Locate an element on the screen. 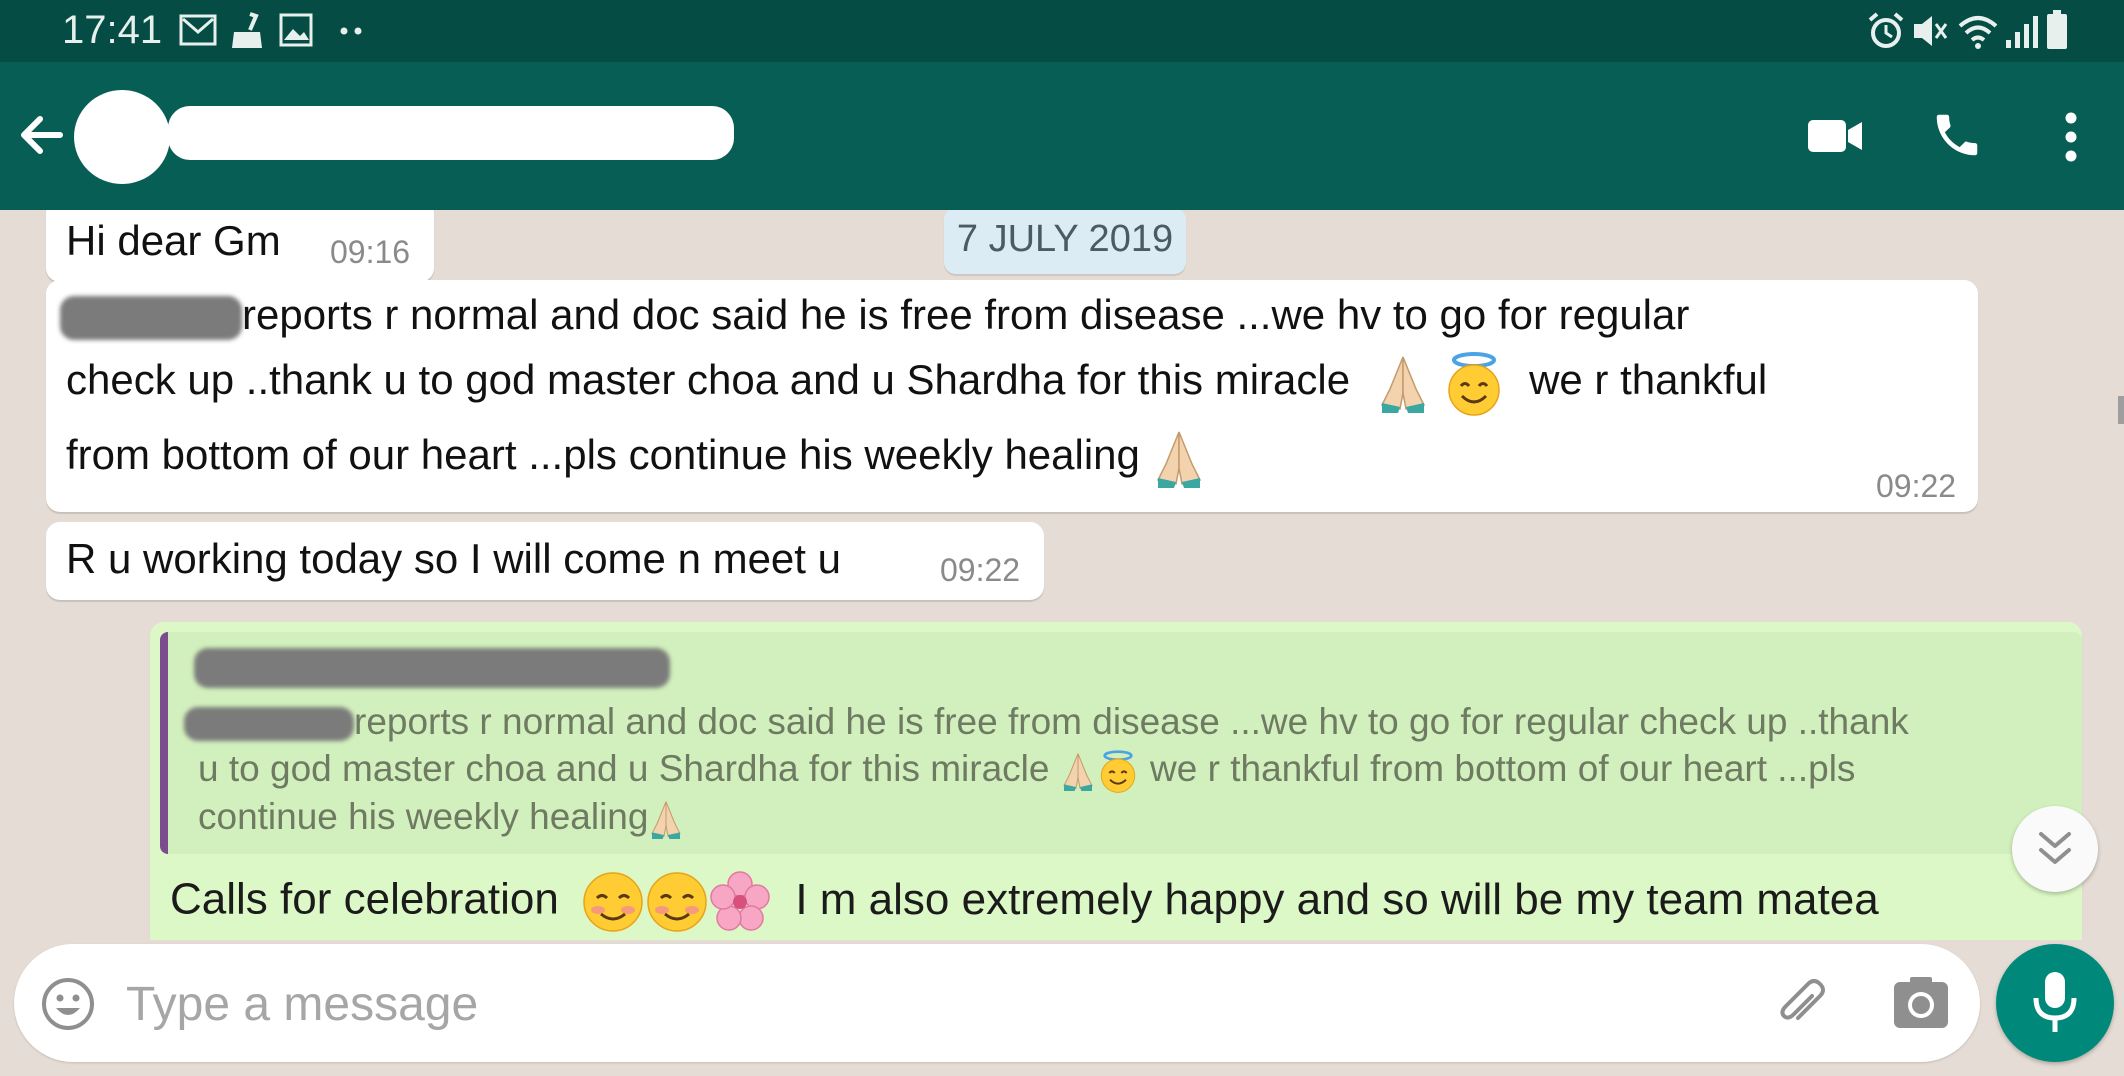 The height and width of the screenshot is (1076, 2124). emoji-icon is located at coordinates (68, 1004).